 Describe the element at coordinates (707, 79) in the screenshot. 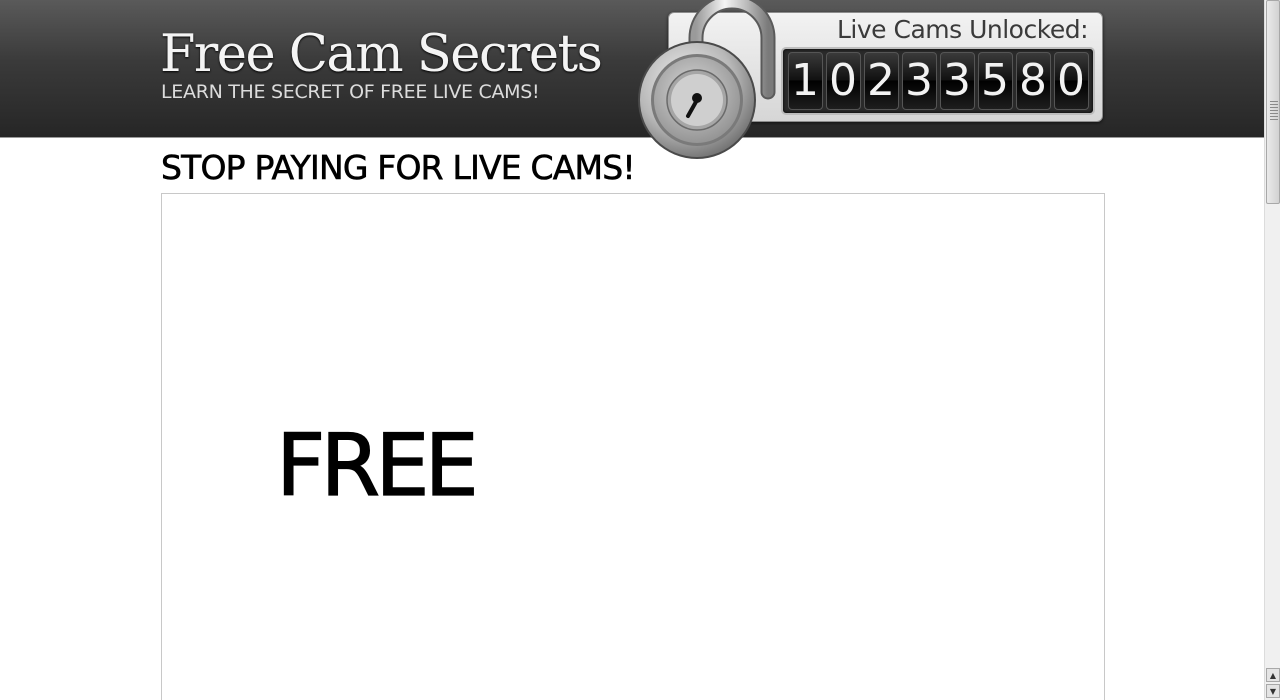

I see `padlock-icon` at that location.